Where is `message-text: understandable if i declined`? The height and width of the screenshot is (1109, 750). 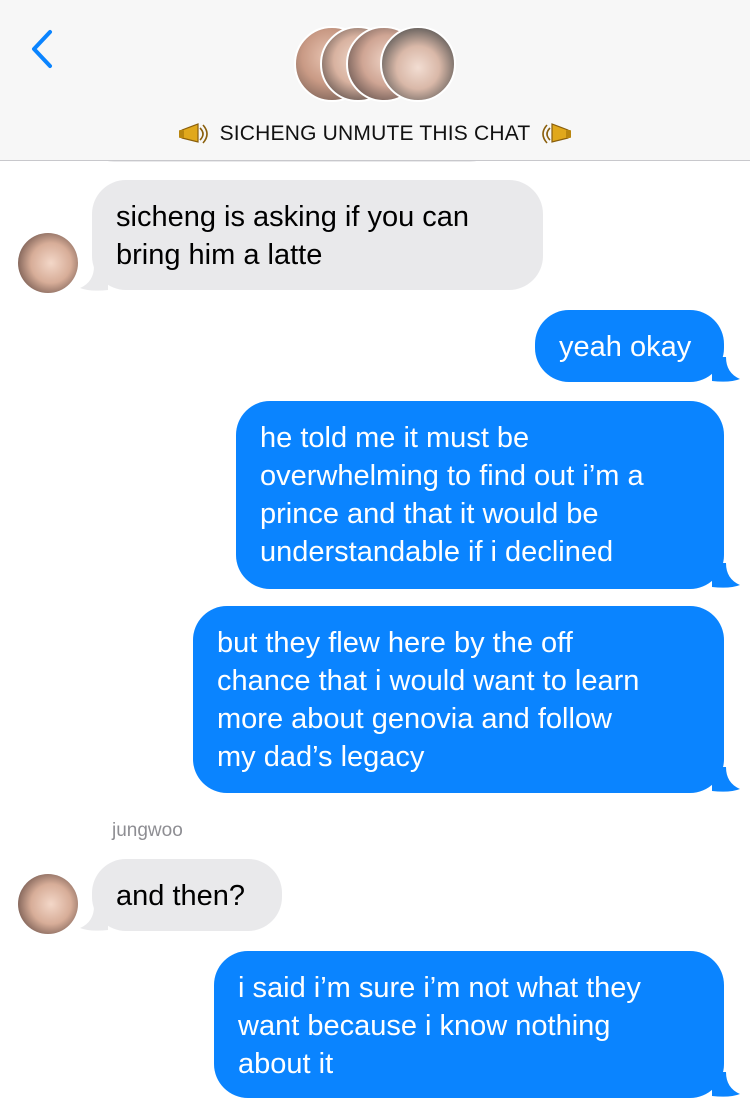 message-text: understandable if i declined is located at coordinates (437, 552).